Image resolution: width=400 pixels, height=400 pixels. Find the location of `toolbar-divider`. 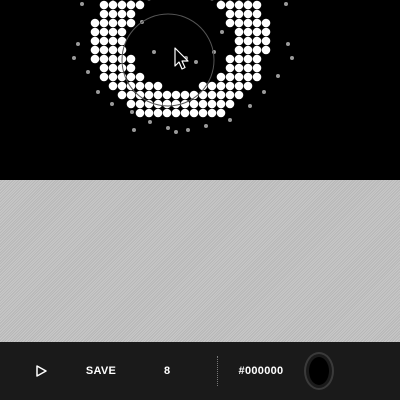

toolbar-divider is located at coordinates (217, 371).